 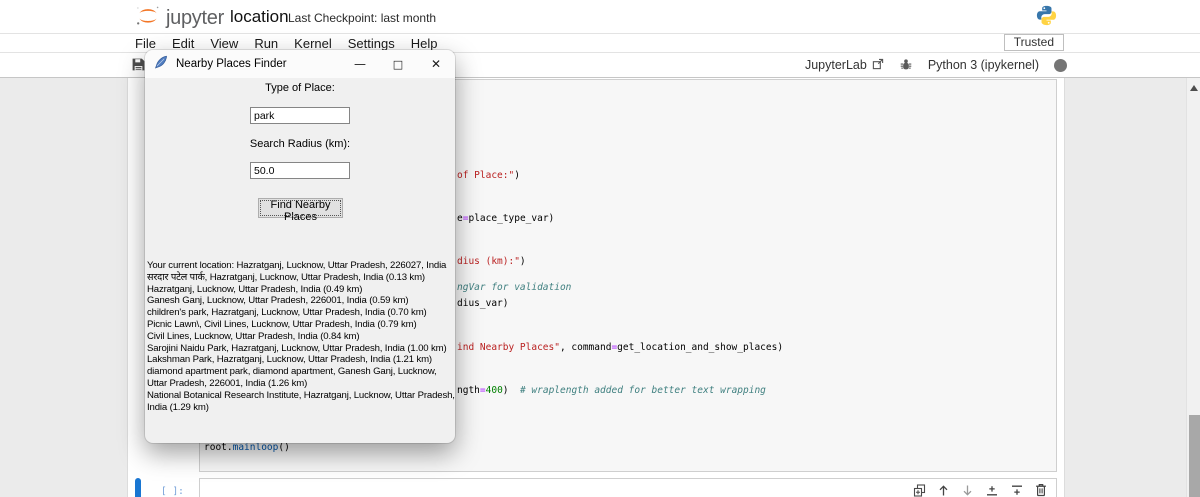 I want to click on jupyterlab-link: JupyterLab, so click(x=844, y=65).